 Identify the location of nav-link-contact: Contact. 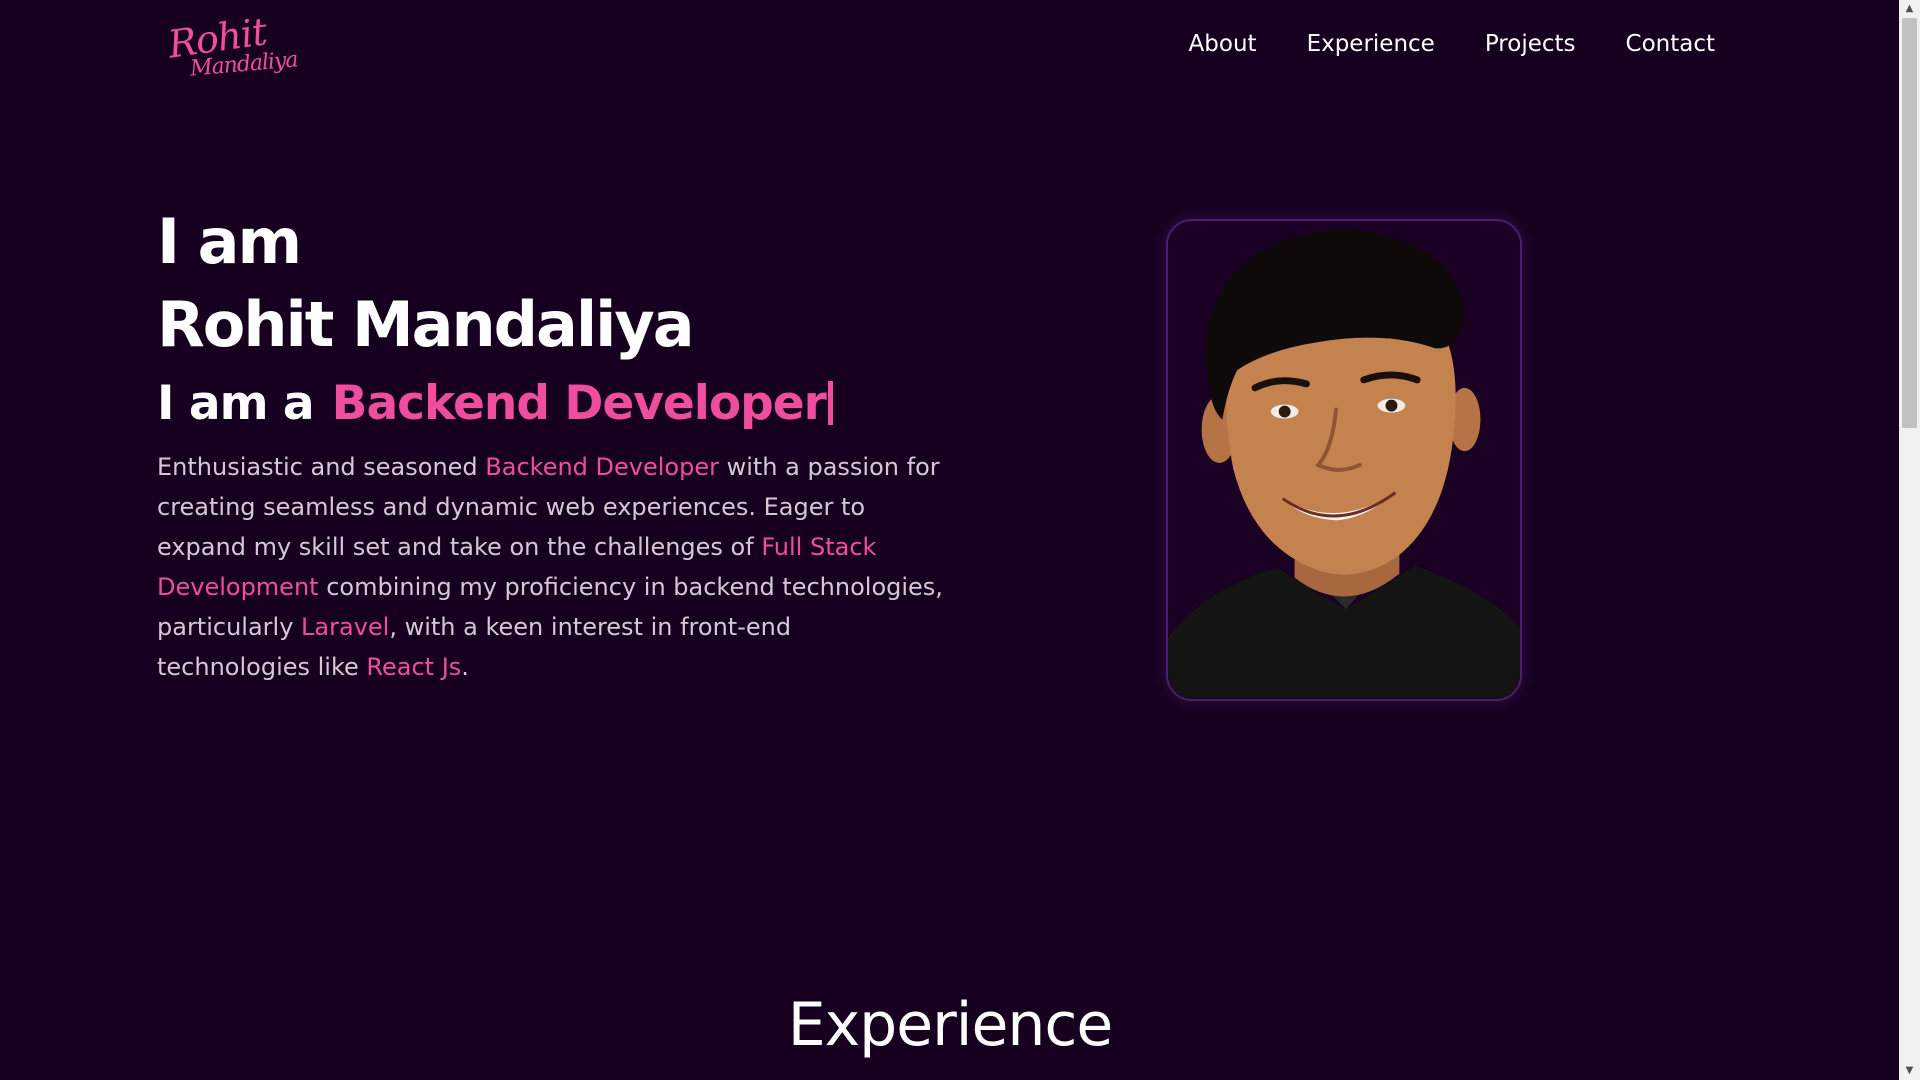
(1670, 44).